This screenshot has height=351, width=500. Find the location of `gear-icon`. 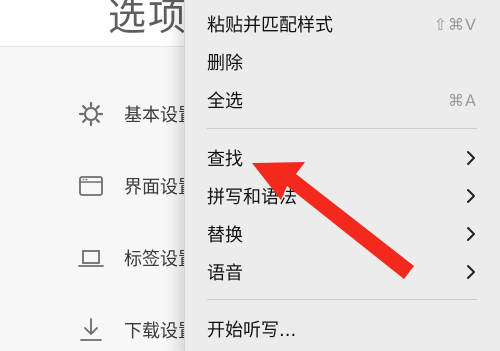

gear-icon is located at coordinates (91, 114).